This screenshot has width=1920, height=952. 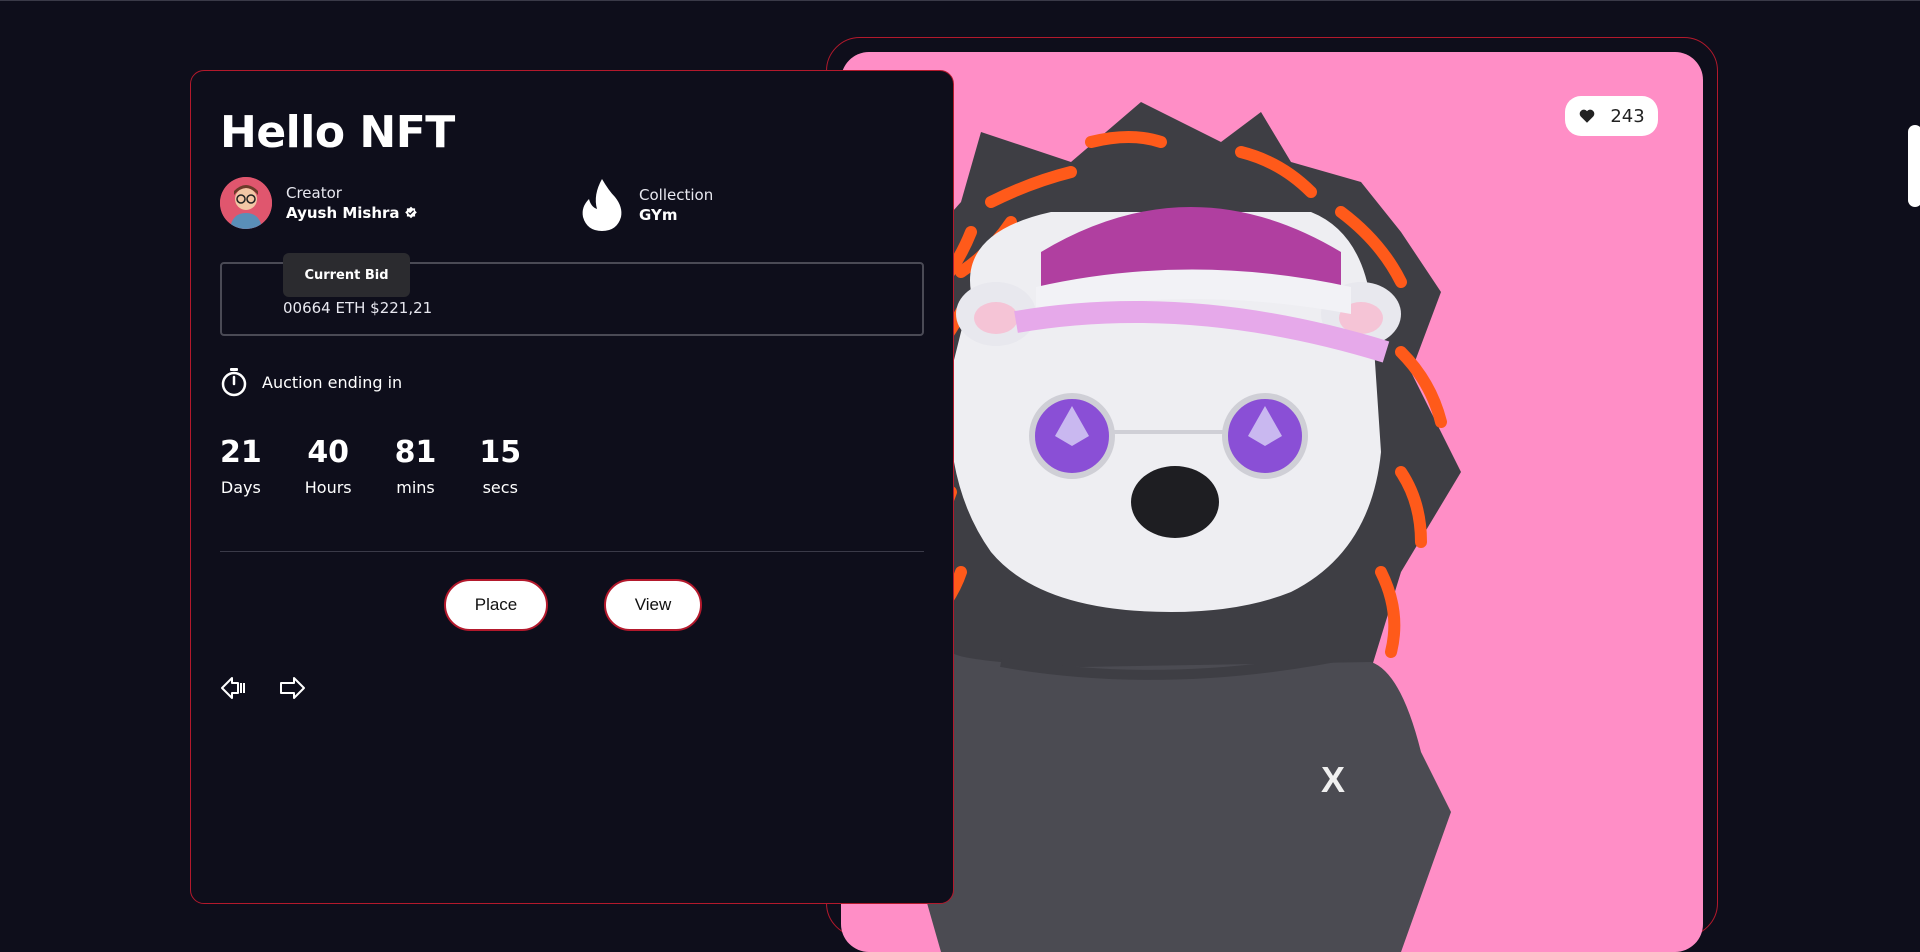 What do you see at coordinates (319, 203) in the screenshot?
I see `creator-info: Creator Ayush Mishra` at bounding box center [319, 203].